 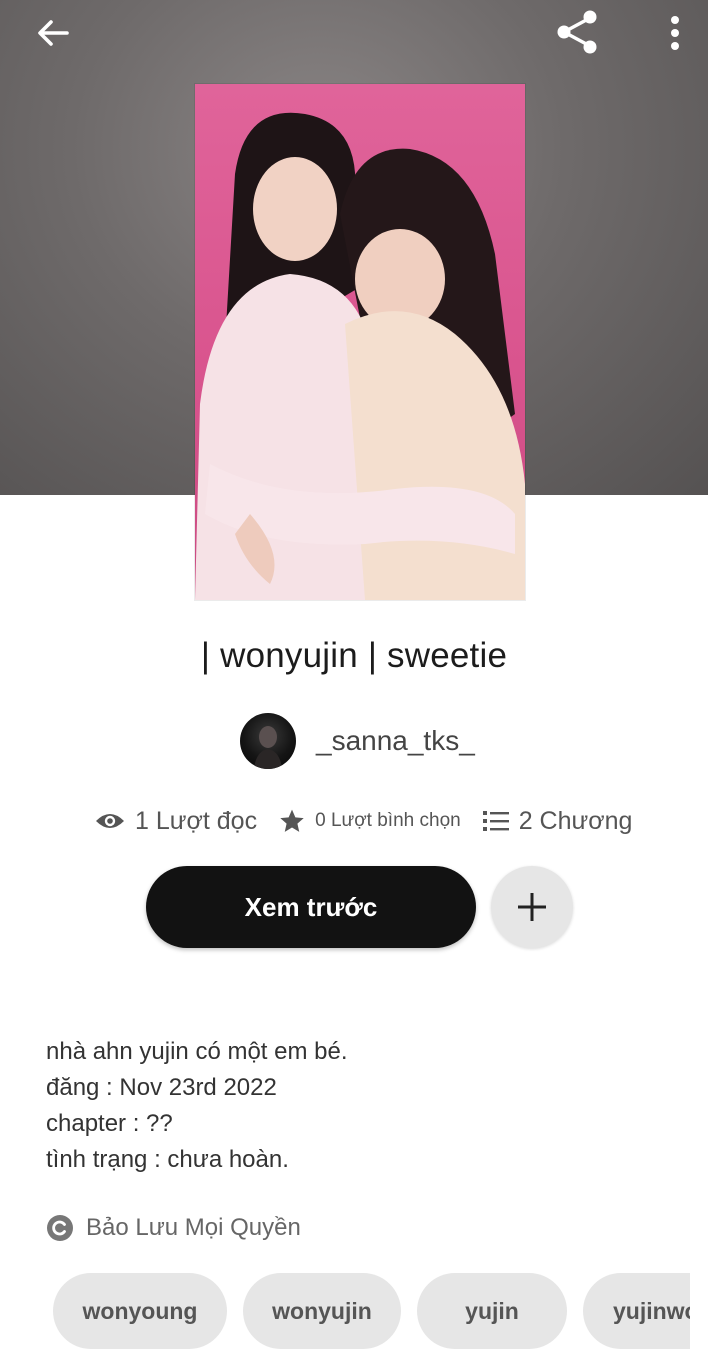 I want to click on list-icon, so click(x=495, y=821).